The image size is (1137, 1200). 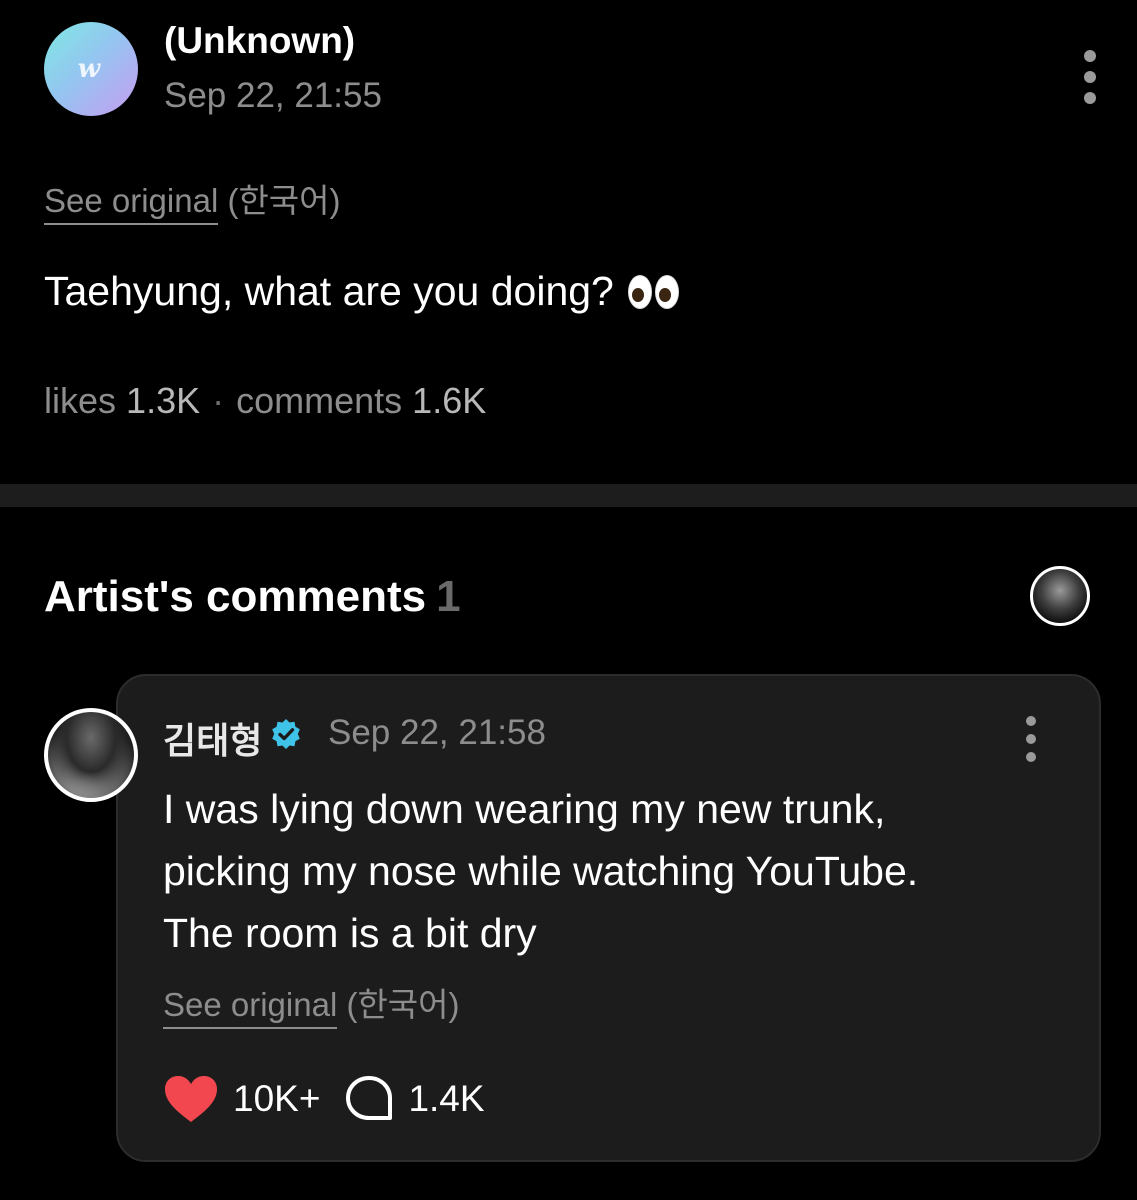 What do you see at coordinates (568, 495) in the screenshot?
I see `section-divider` at bounding box center [568, 495].